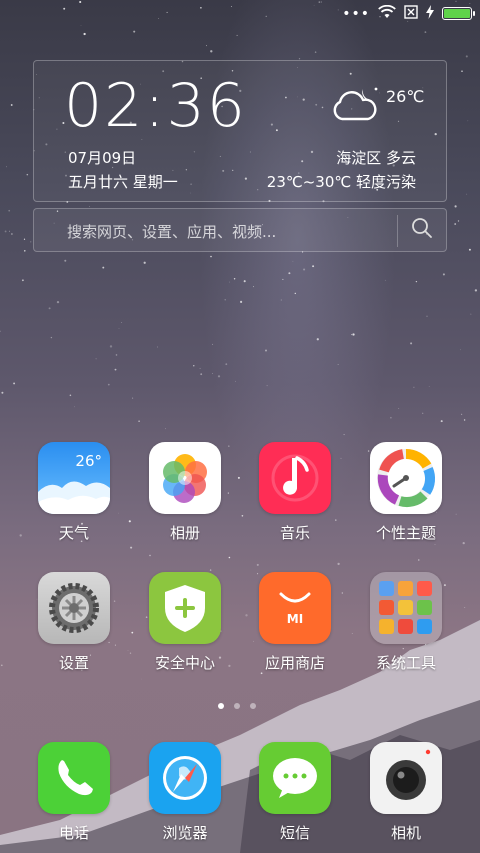  What do you see at coordinates (376, 158) in the screenshot?
I see `district-condition: 海淀区 多云` at bounding box center [376, 158].